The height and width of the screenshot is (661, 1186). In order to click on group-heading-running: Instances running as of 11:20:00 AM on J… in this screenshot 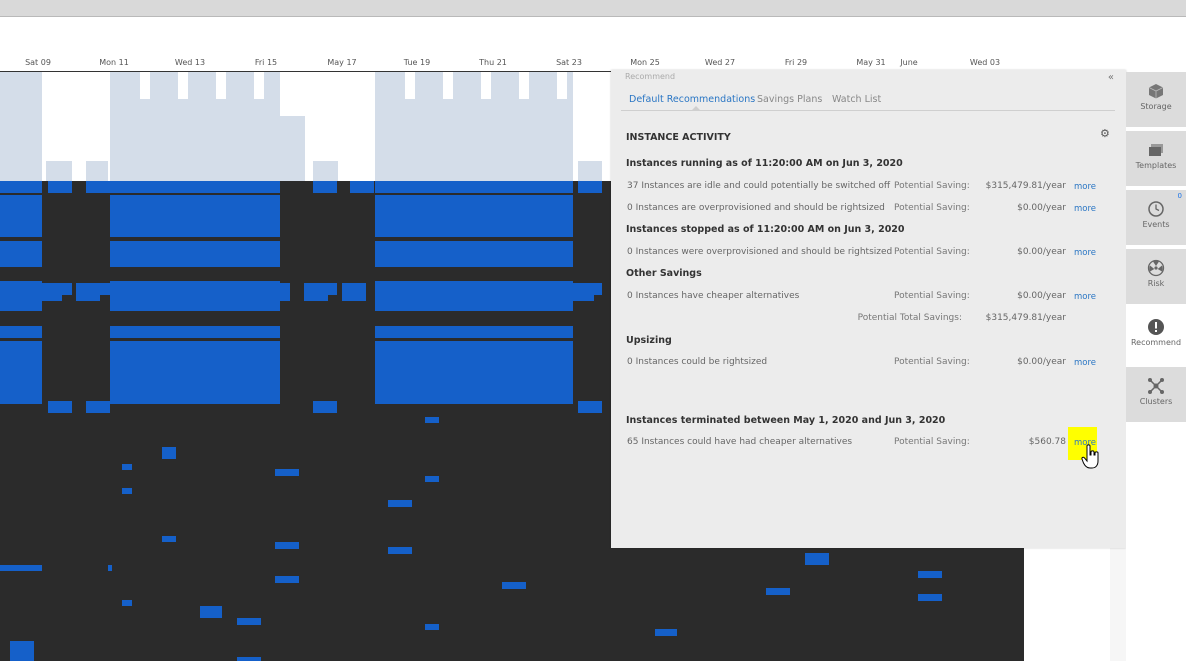, I will do `click(764, 163)`.